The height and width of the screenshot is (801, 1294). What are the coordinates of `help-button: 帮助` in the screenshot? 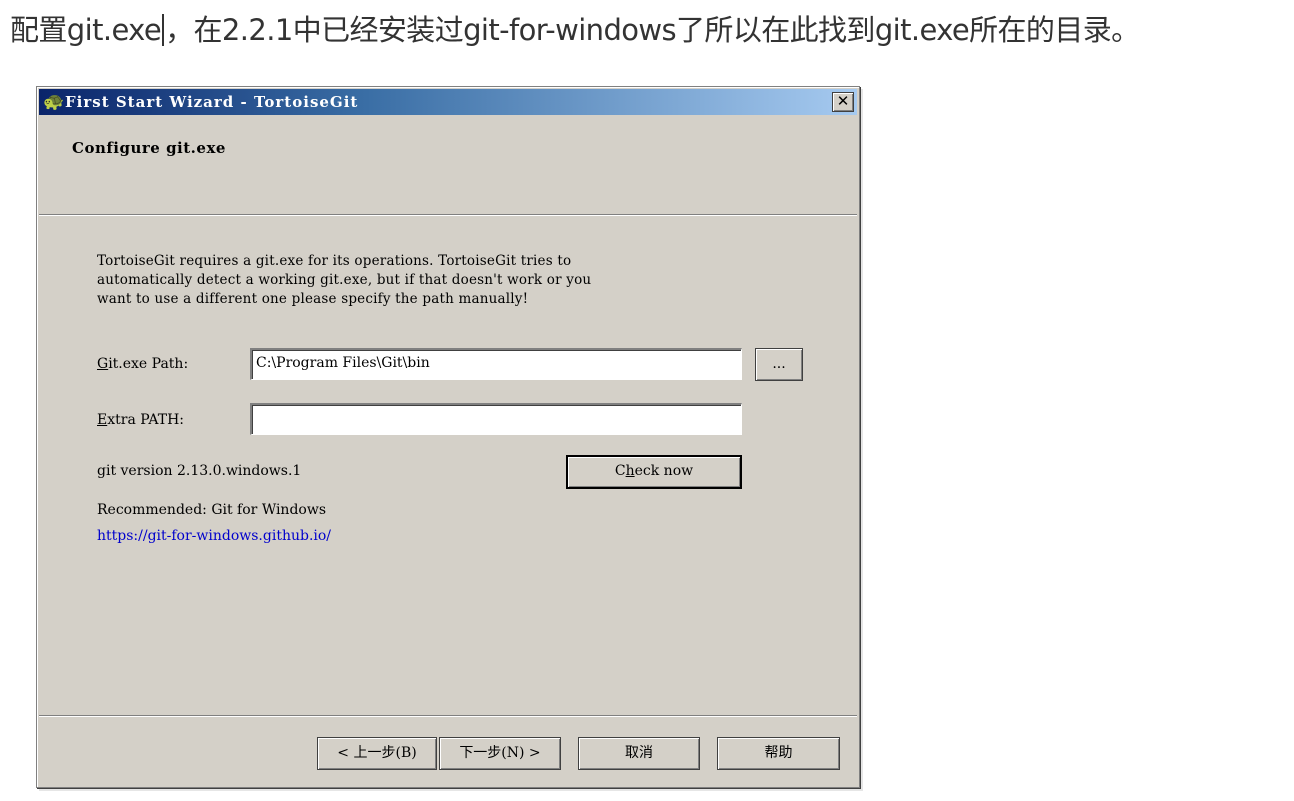 It's located at (778, 753).